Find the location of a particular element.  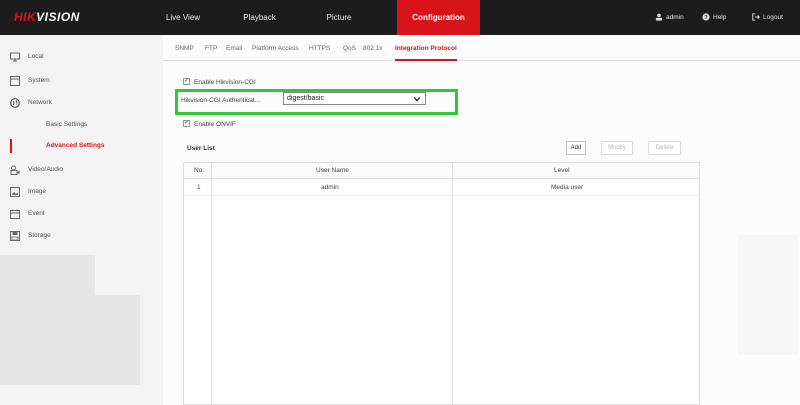

logo-text-white: VISION is located at coordinates (58, 17).